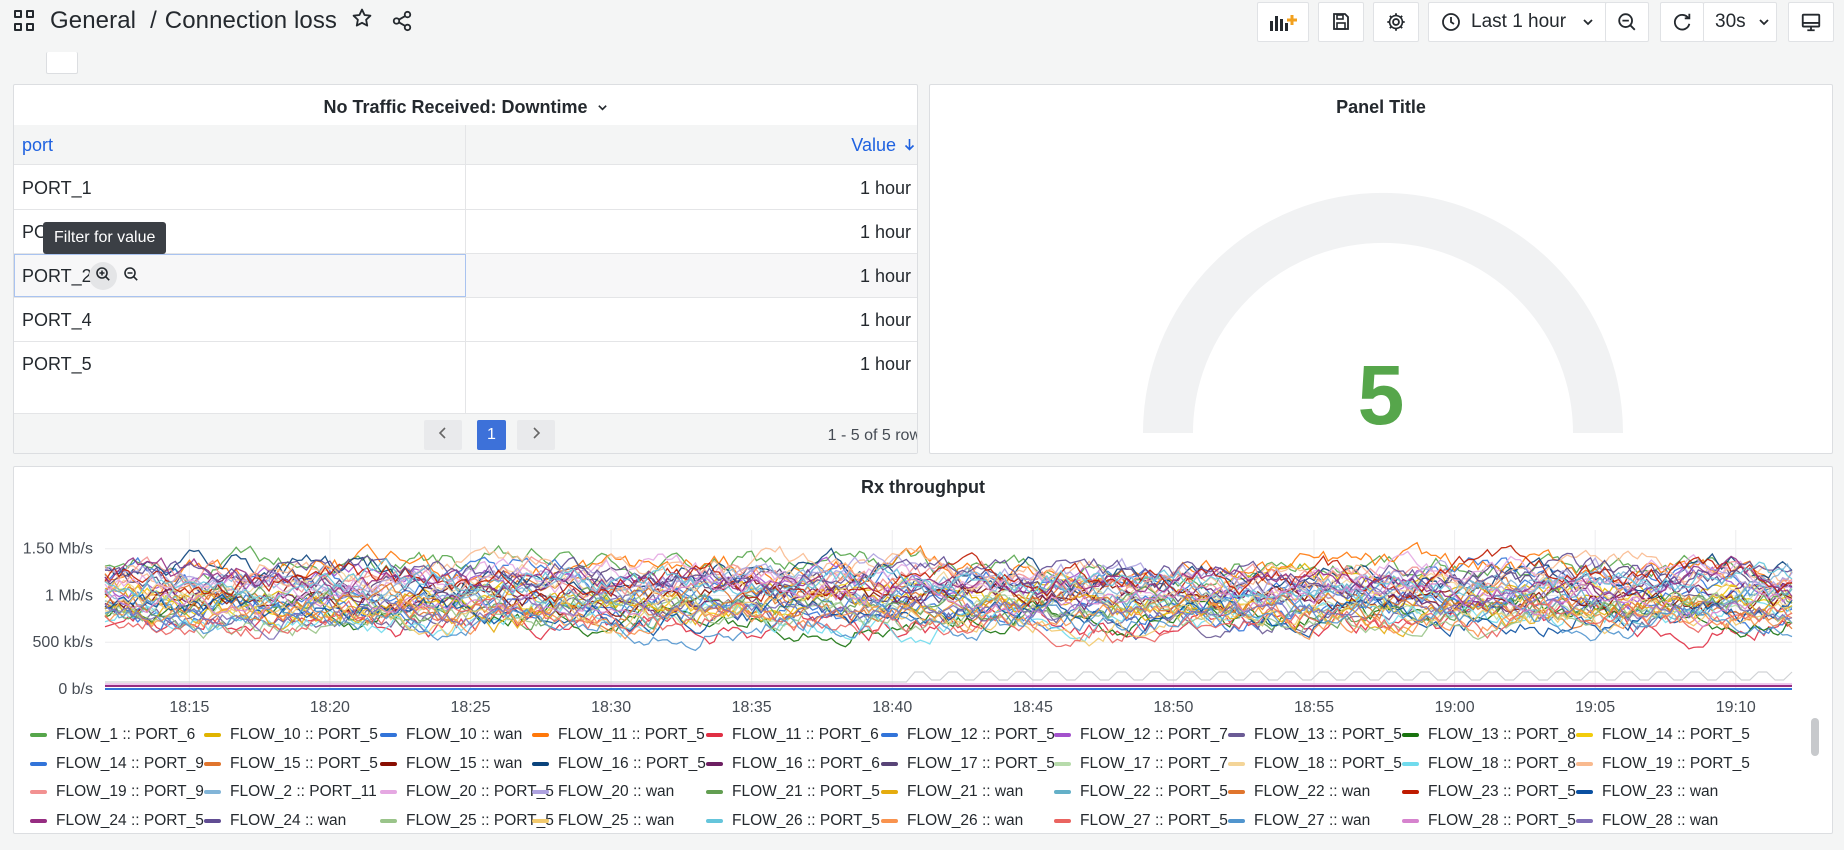 The width and height of the screenshot is (1844, 850). I want to click on legend-item: FLOW_13 :: PORT_8, so click(1489, 735).